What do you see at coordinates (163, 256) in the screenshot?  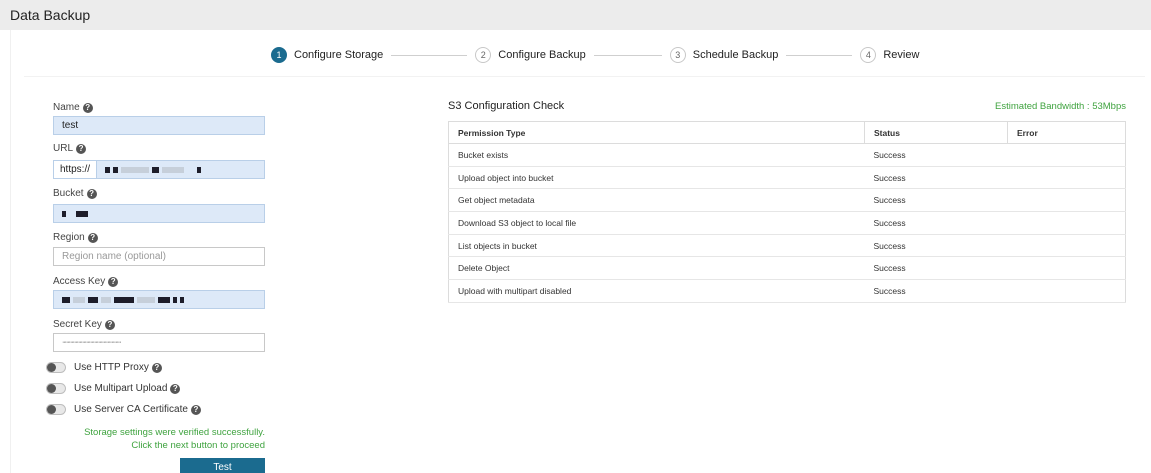 I see `region-input` at bounding box center [163, 256].